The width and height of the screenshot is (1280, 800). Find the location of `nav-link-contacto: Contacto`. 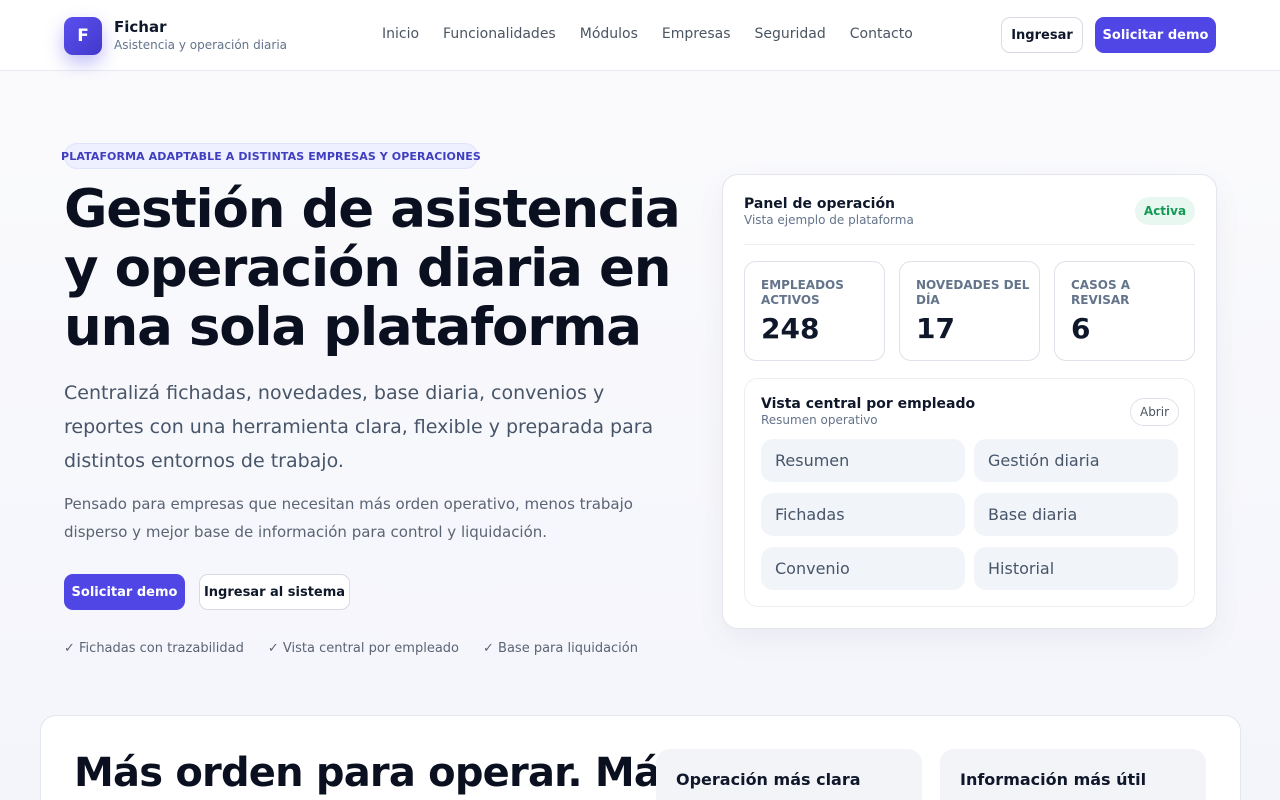

nav-link-contacto: Contacto is located at coordinates (881, 34).